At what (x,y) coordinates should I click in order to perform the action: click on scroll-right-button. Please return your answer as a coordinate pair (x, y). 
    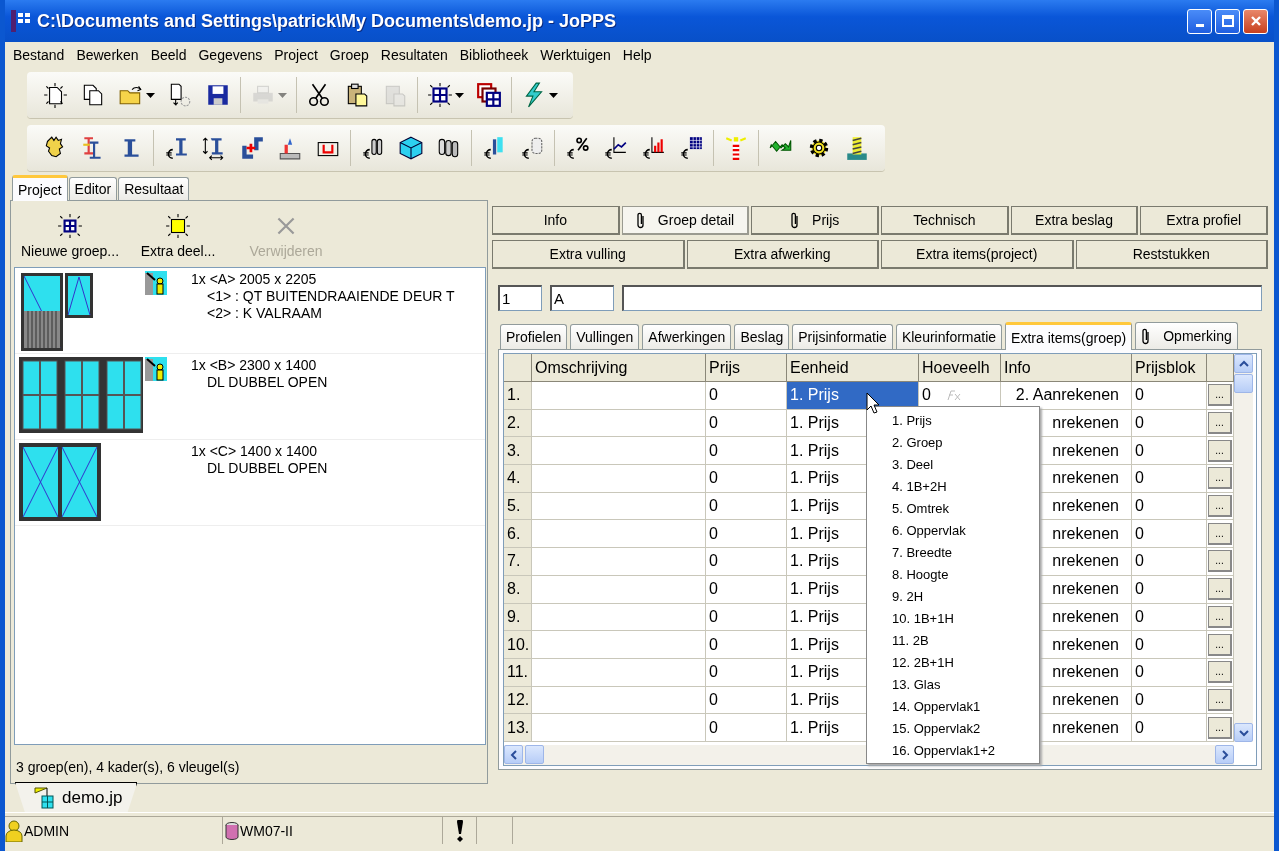
    Looking at the image, I should click on (1224, 754).